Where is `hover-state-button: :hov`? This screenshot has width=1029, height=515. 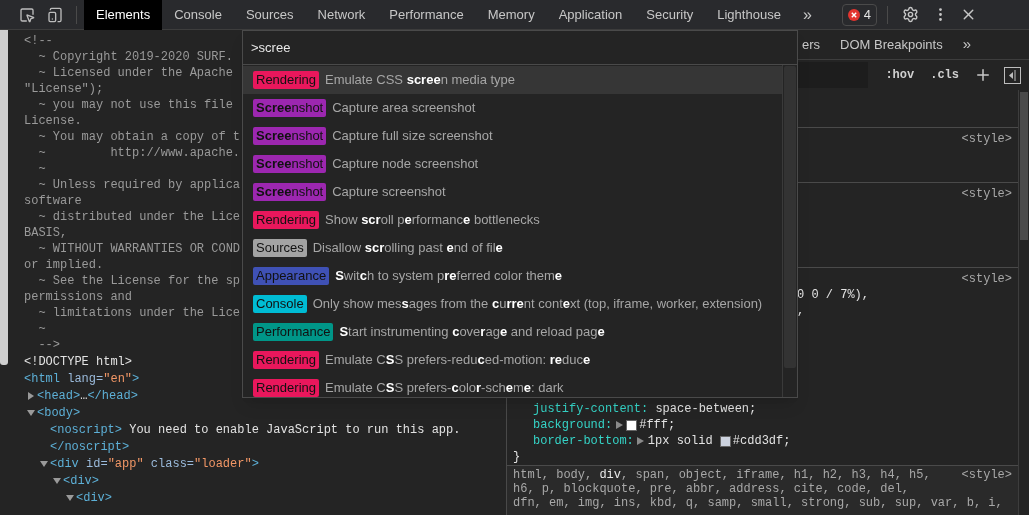 hover-state-button: :hov is located at coordinates (900, 75).